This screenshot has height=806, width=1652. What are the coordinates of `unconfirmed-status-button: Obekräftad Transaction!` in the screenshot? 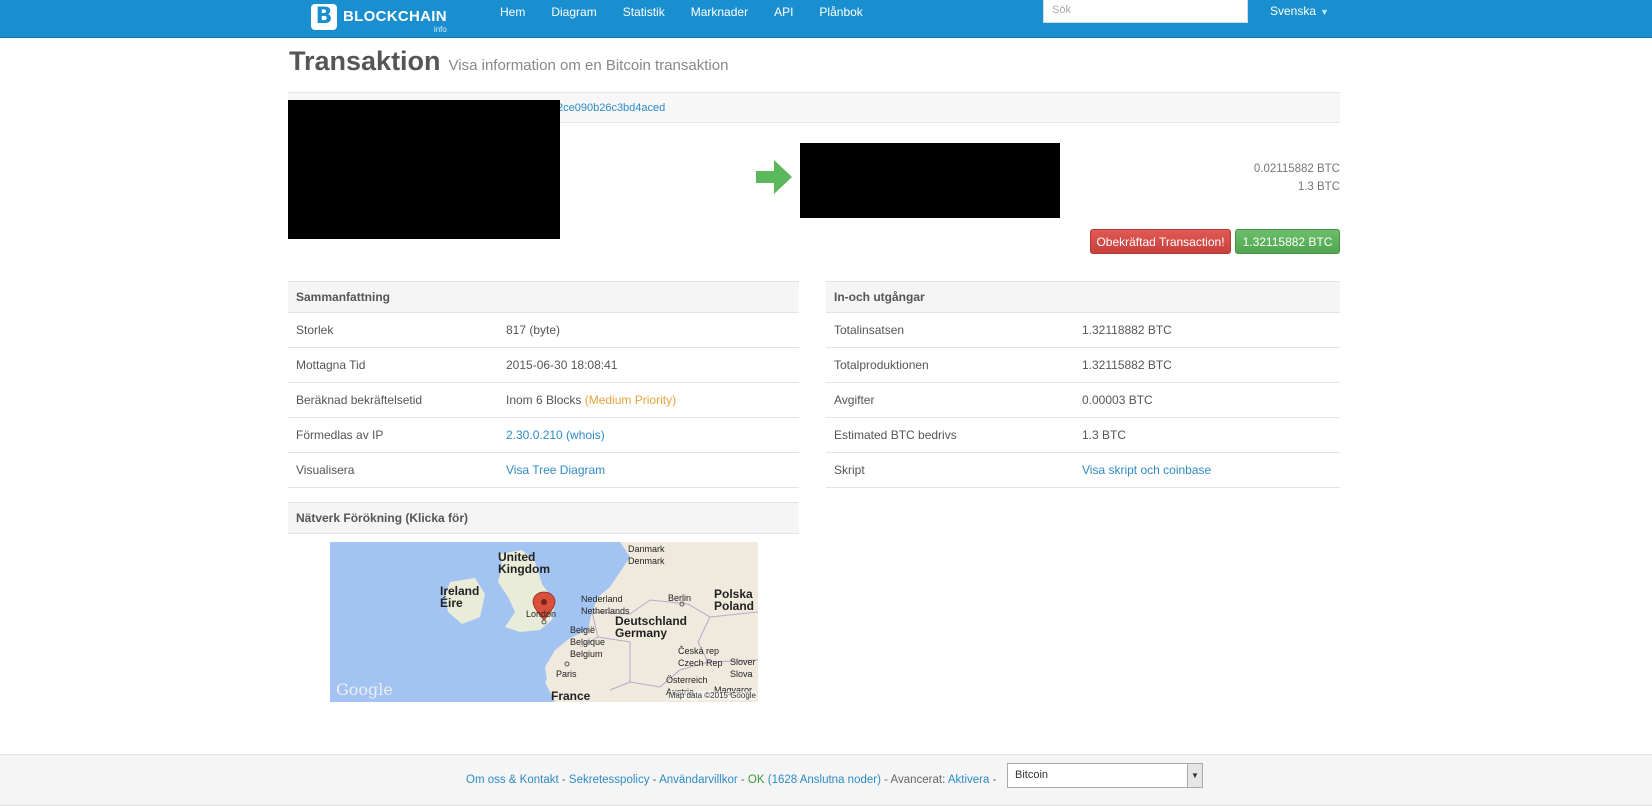 It's located at (1160, 241).